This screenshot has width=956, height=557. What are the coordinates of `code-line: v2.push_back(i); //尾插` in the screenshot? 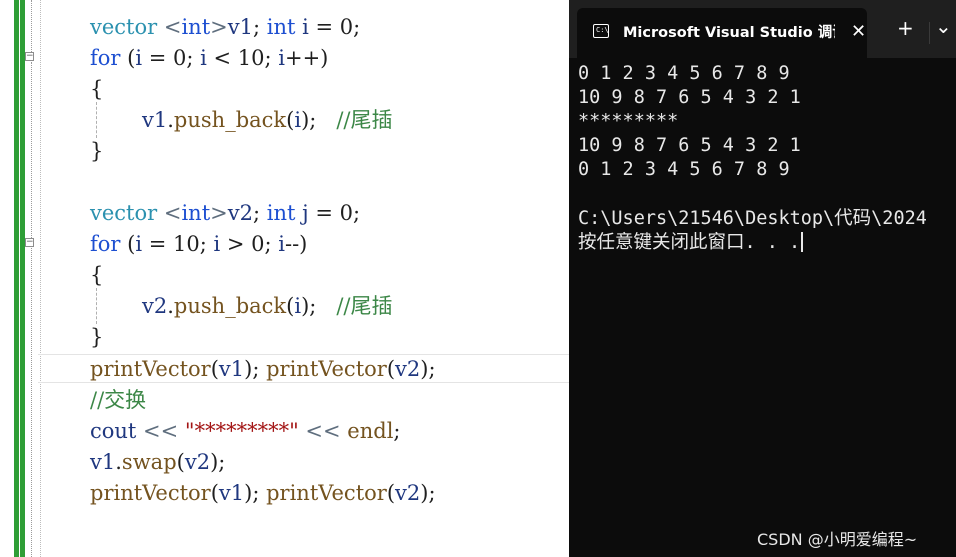 It's located at (241, 306).